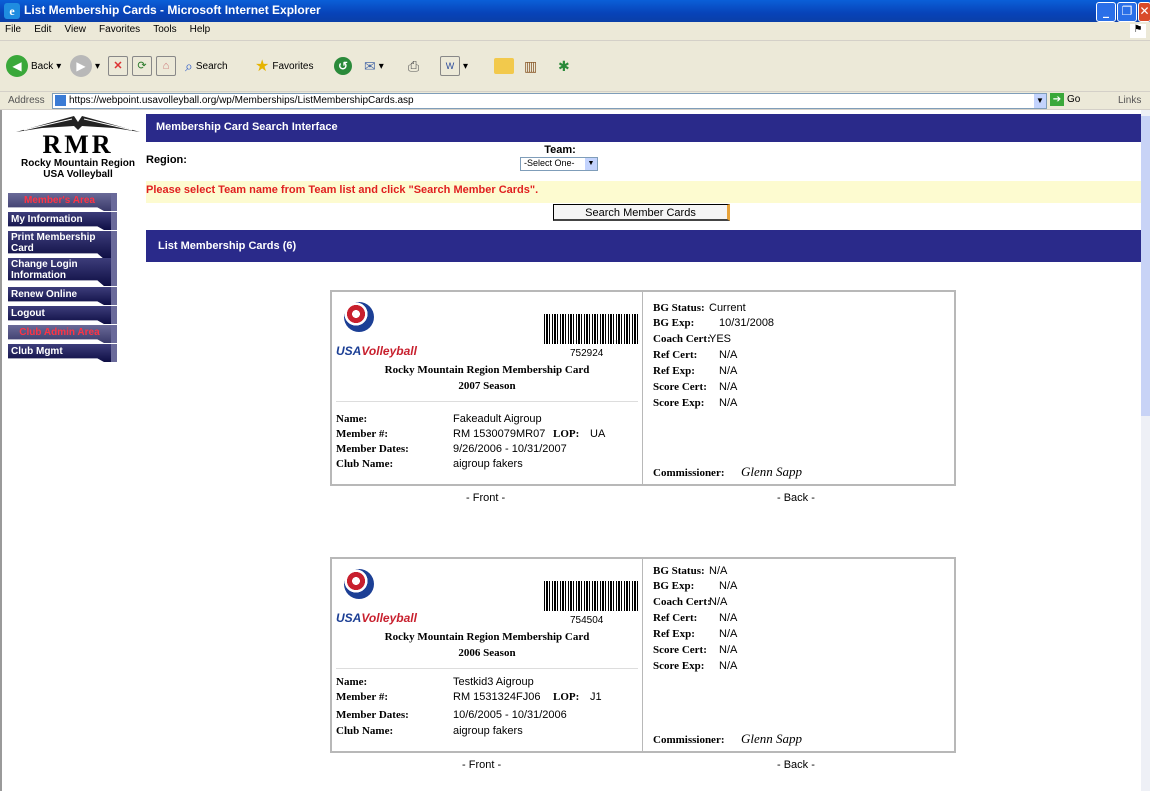 The height and width of the screenshot is (791, 1150). Describe the element at coordinates (641, 212) in the screenshot. I see `search-member-cards-button: Search Member Cards` at that location.